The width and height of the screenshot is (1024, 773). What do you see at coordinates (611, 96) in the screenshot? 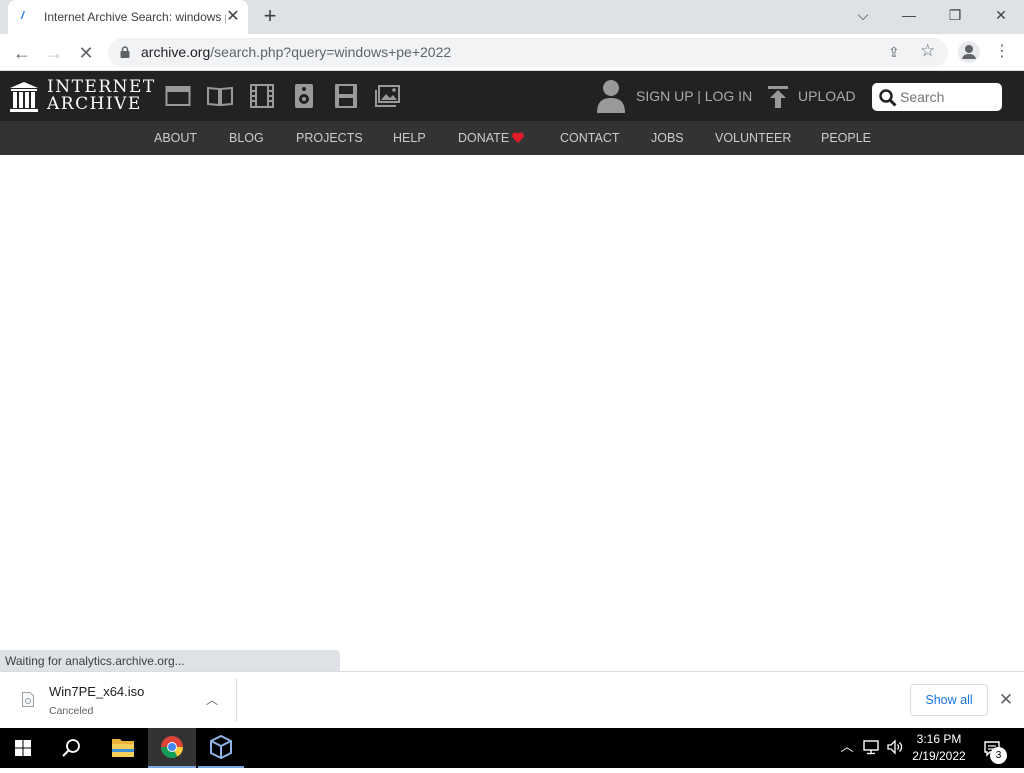
I see `user-icon` at bounding box center [611, 96].